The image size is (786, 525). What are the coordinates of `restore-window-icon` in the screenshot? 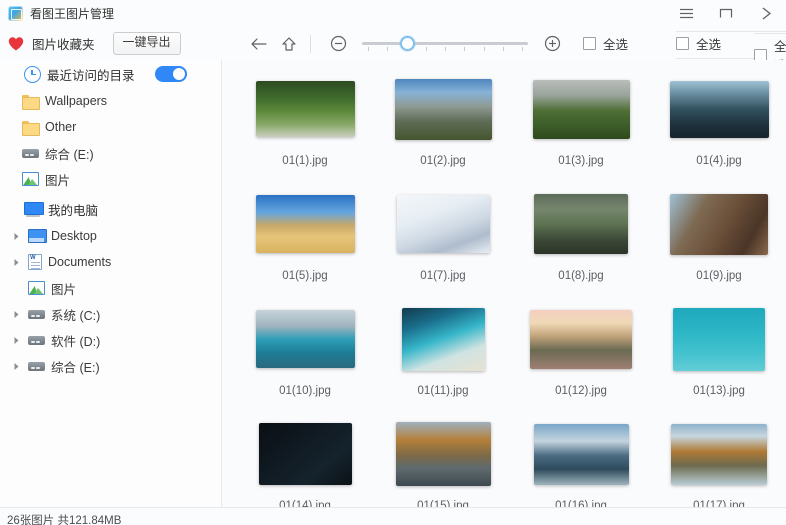 It's located at (726, 13).